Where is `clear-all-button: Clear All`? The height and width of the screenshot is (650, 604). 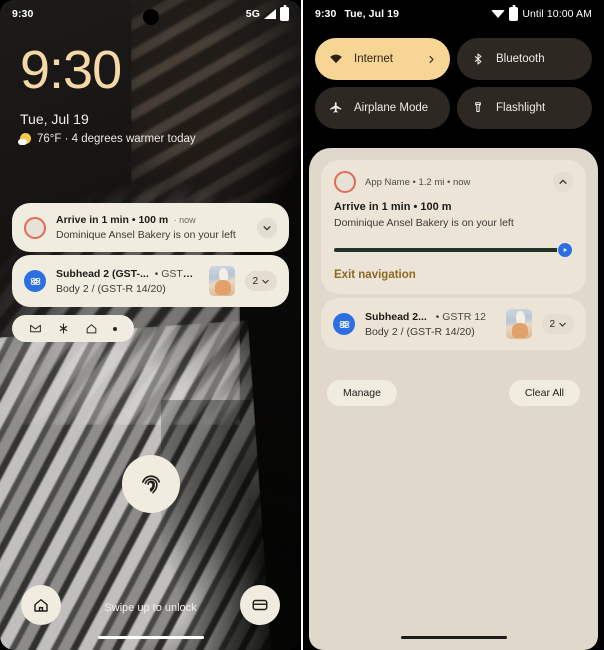 clear-all-button: Clear All is located at coordinates (544, 393).